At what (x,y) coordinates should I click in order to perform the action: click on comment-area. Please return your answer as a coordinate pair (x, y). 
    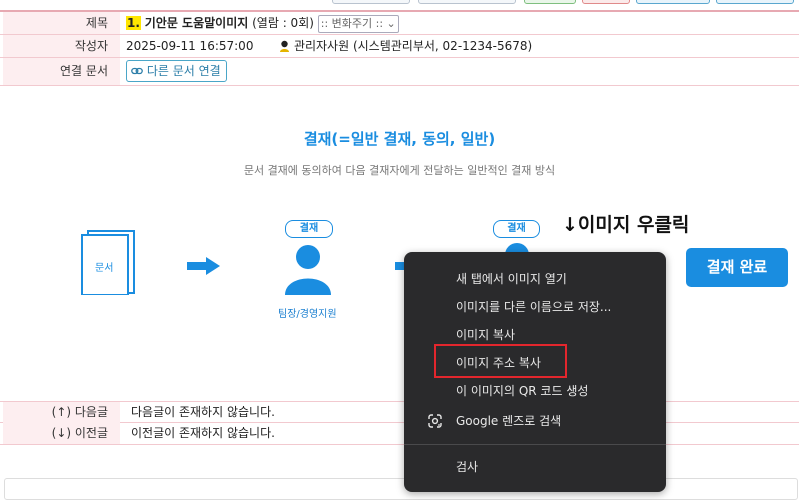
    Looking at the image, I should click on (401, 489).